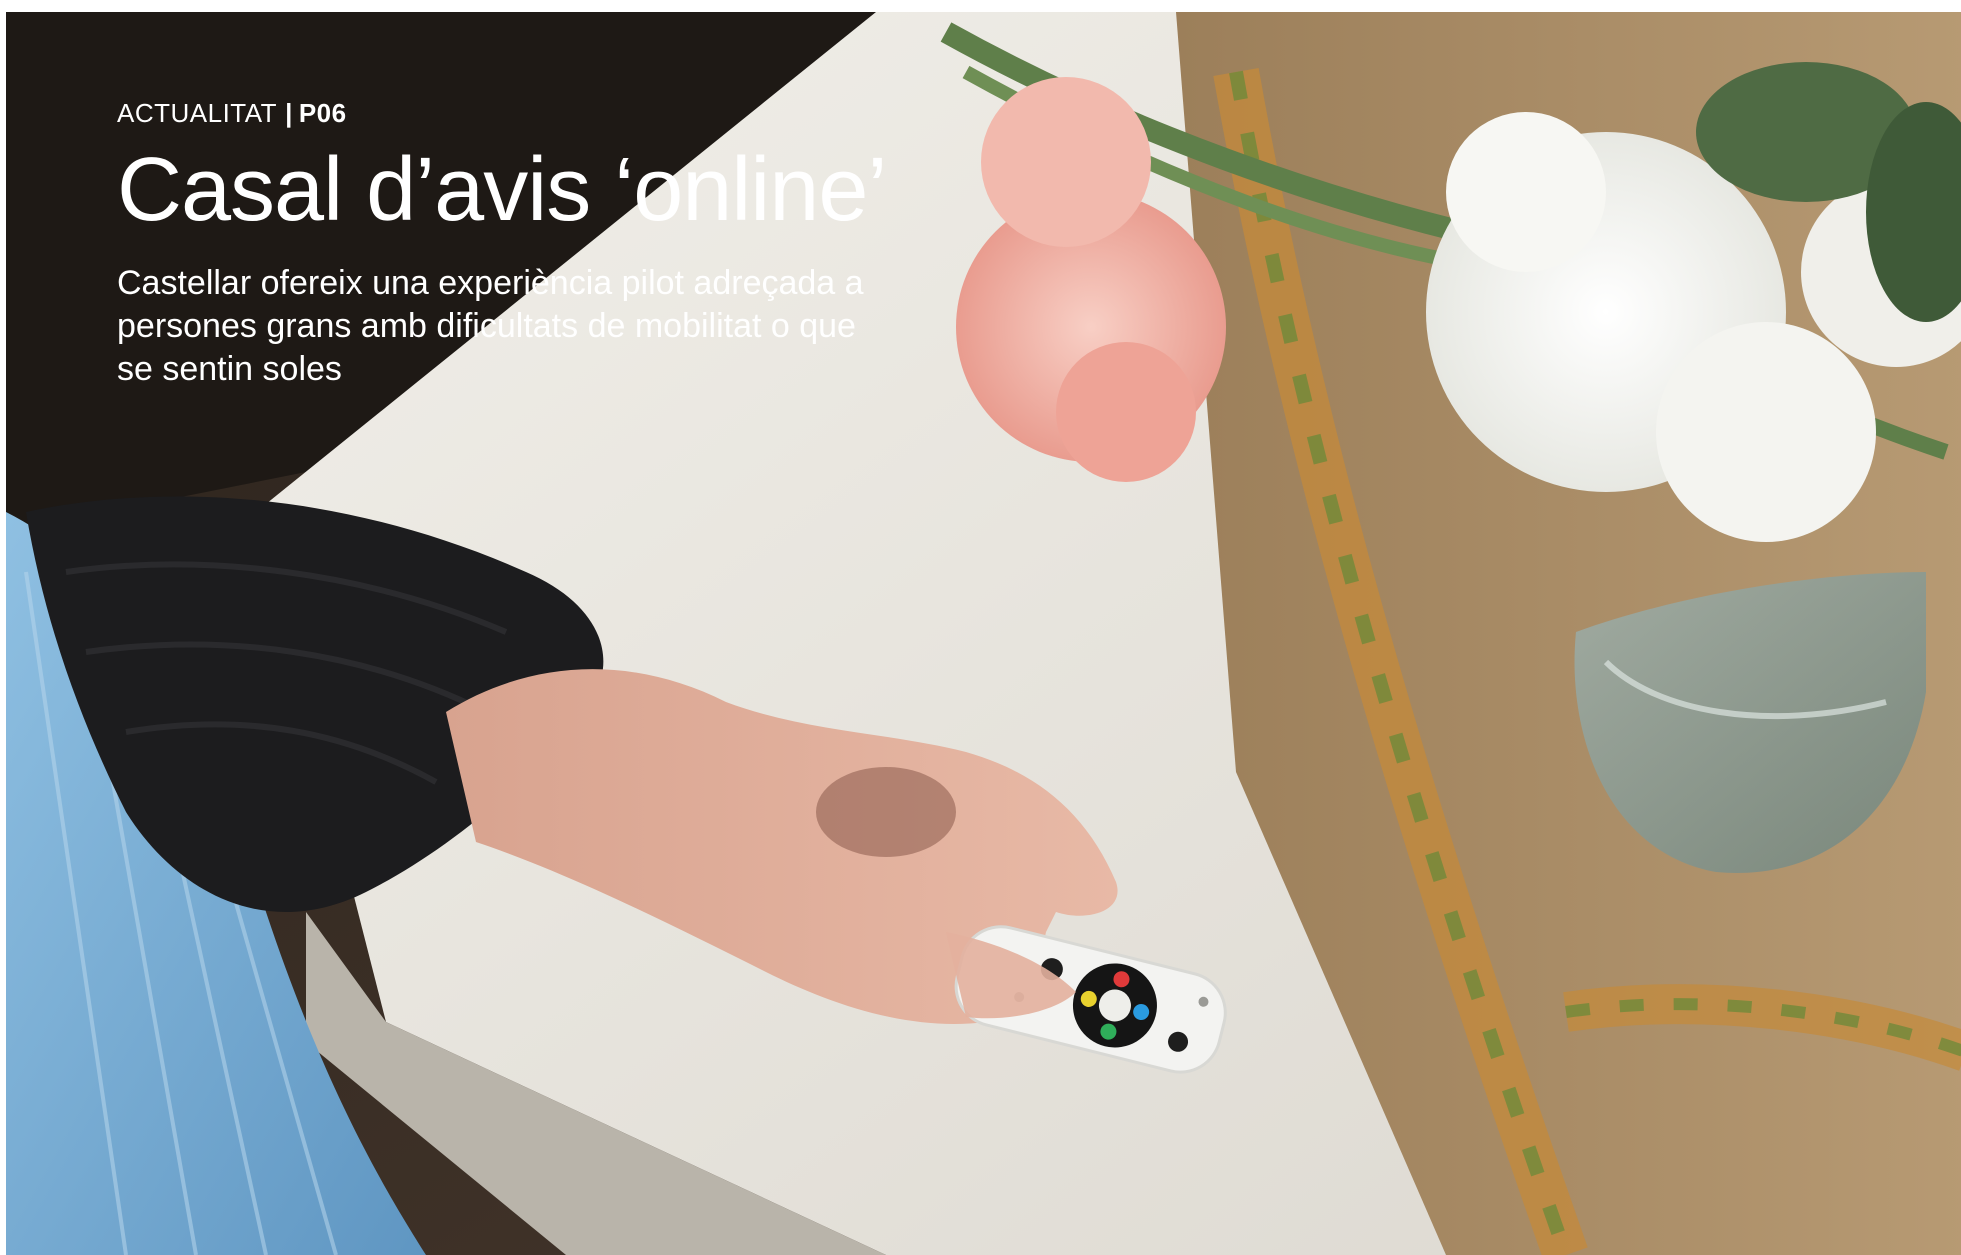 The image size is (1961, 1255). Describe the element at coordinates (502, 190) in the screenshot. I see `article-title: Casal d’avis ‘online’` at that location.